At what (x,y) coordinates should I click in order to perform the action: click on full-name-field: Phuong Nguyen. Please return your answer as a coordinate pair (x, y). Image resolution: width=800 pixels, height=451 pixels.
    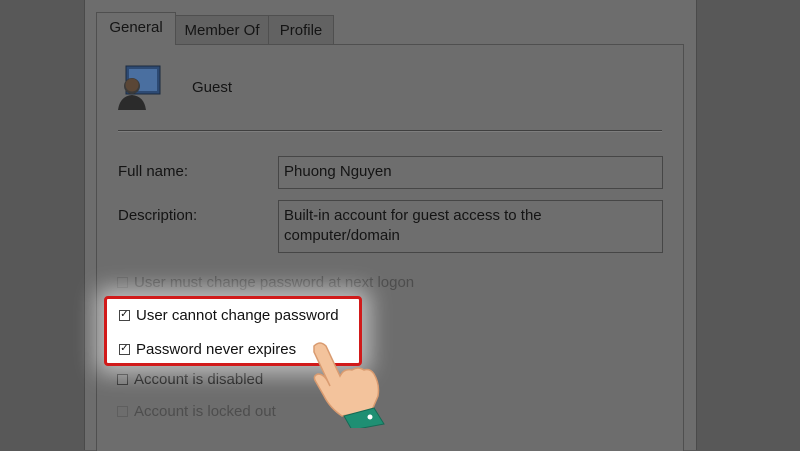
    Looking at the image, I should click on (470, 172).